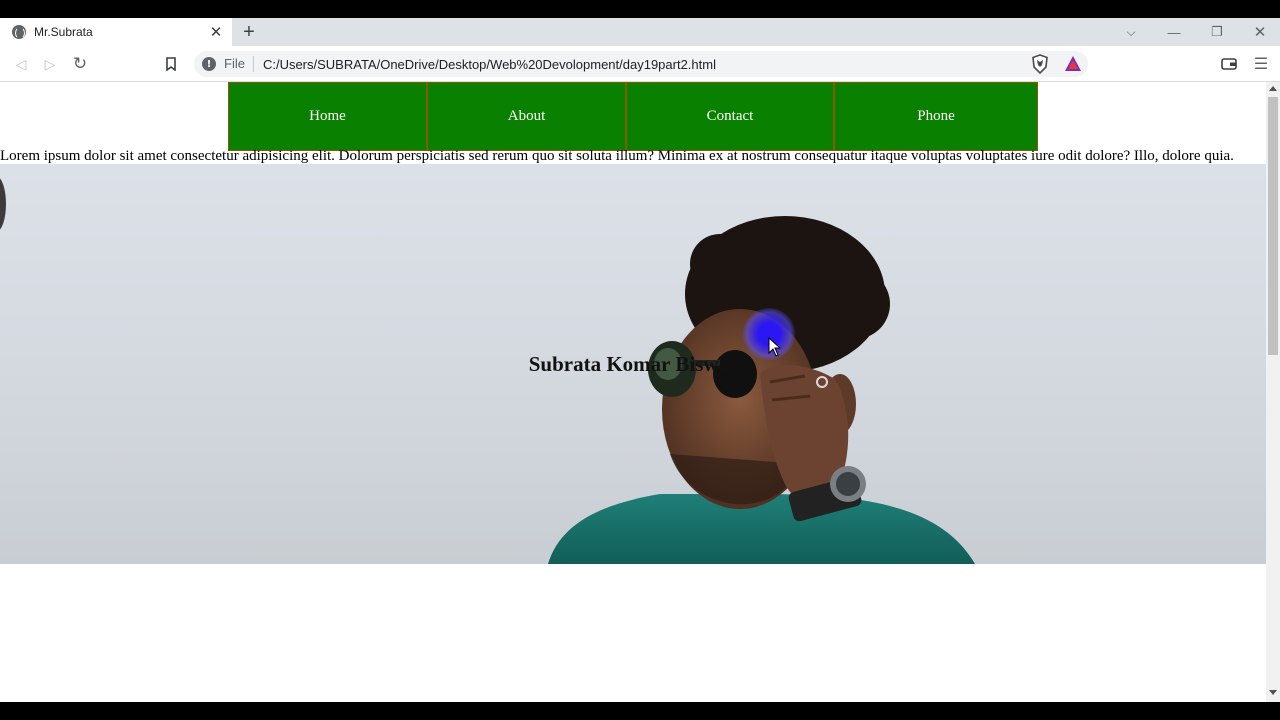  Describe the element at coordinates (936, 116) in the screenshot. I see `nav-phone: Phone` at that location.